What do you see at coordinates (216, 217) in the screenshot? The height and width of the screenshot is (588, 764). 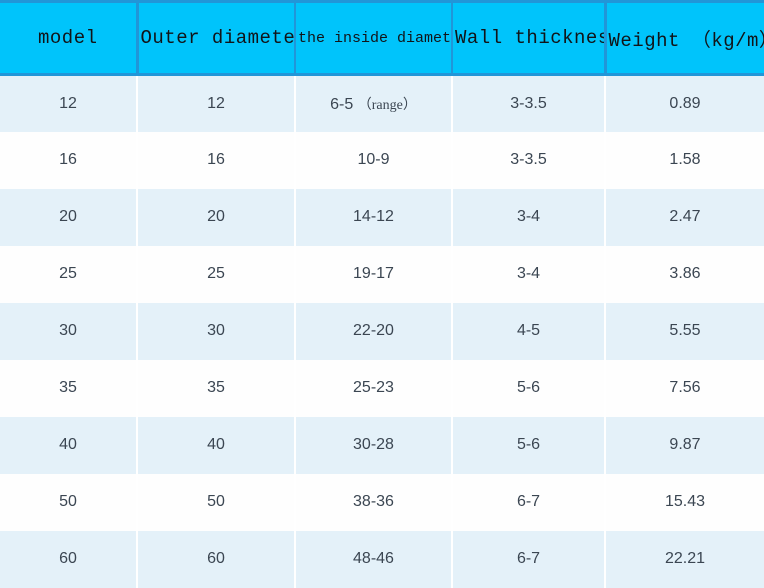 I see `cell-outer-diameter: 20` at bounding box center [216, 217].